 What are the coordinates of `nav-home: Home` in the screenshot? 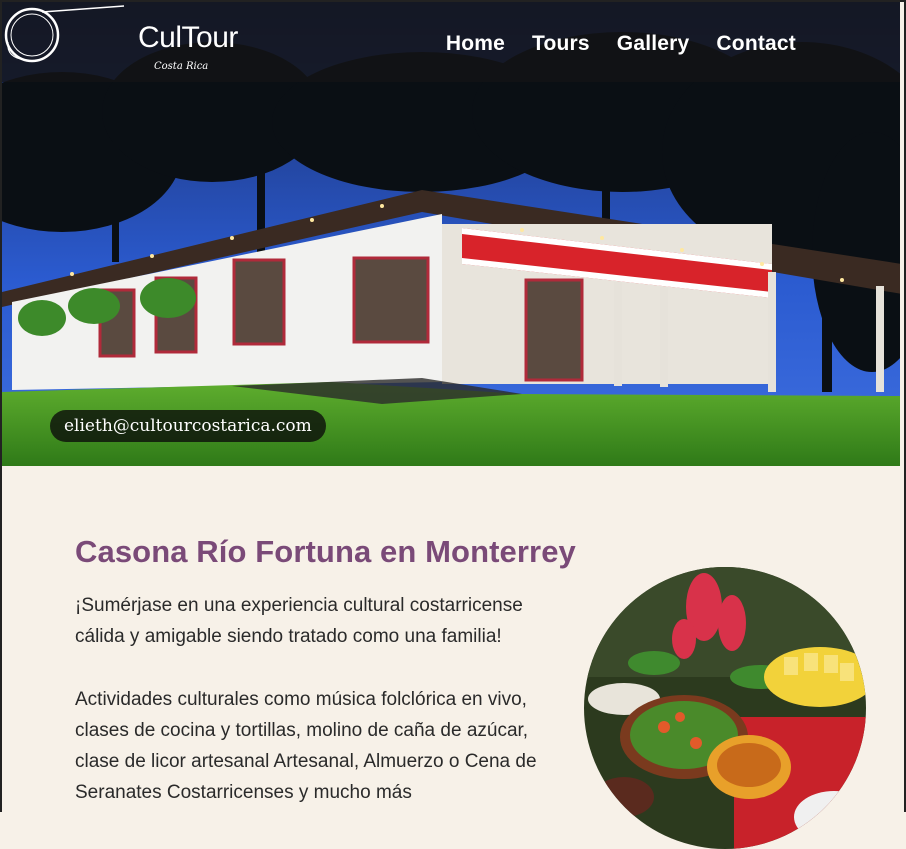 It's located at (475, 44).